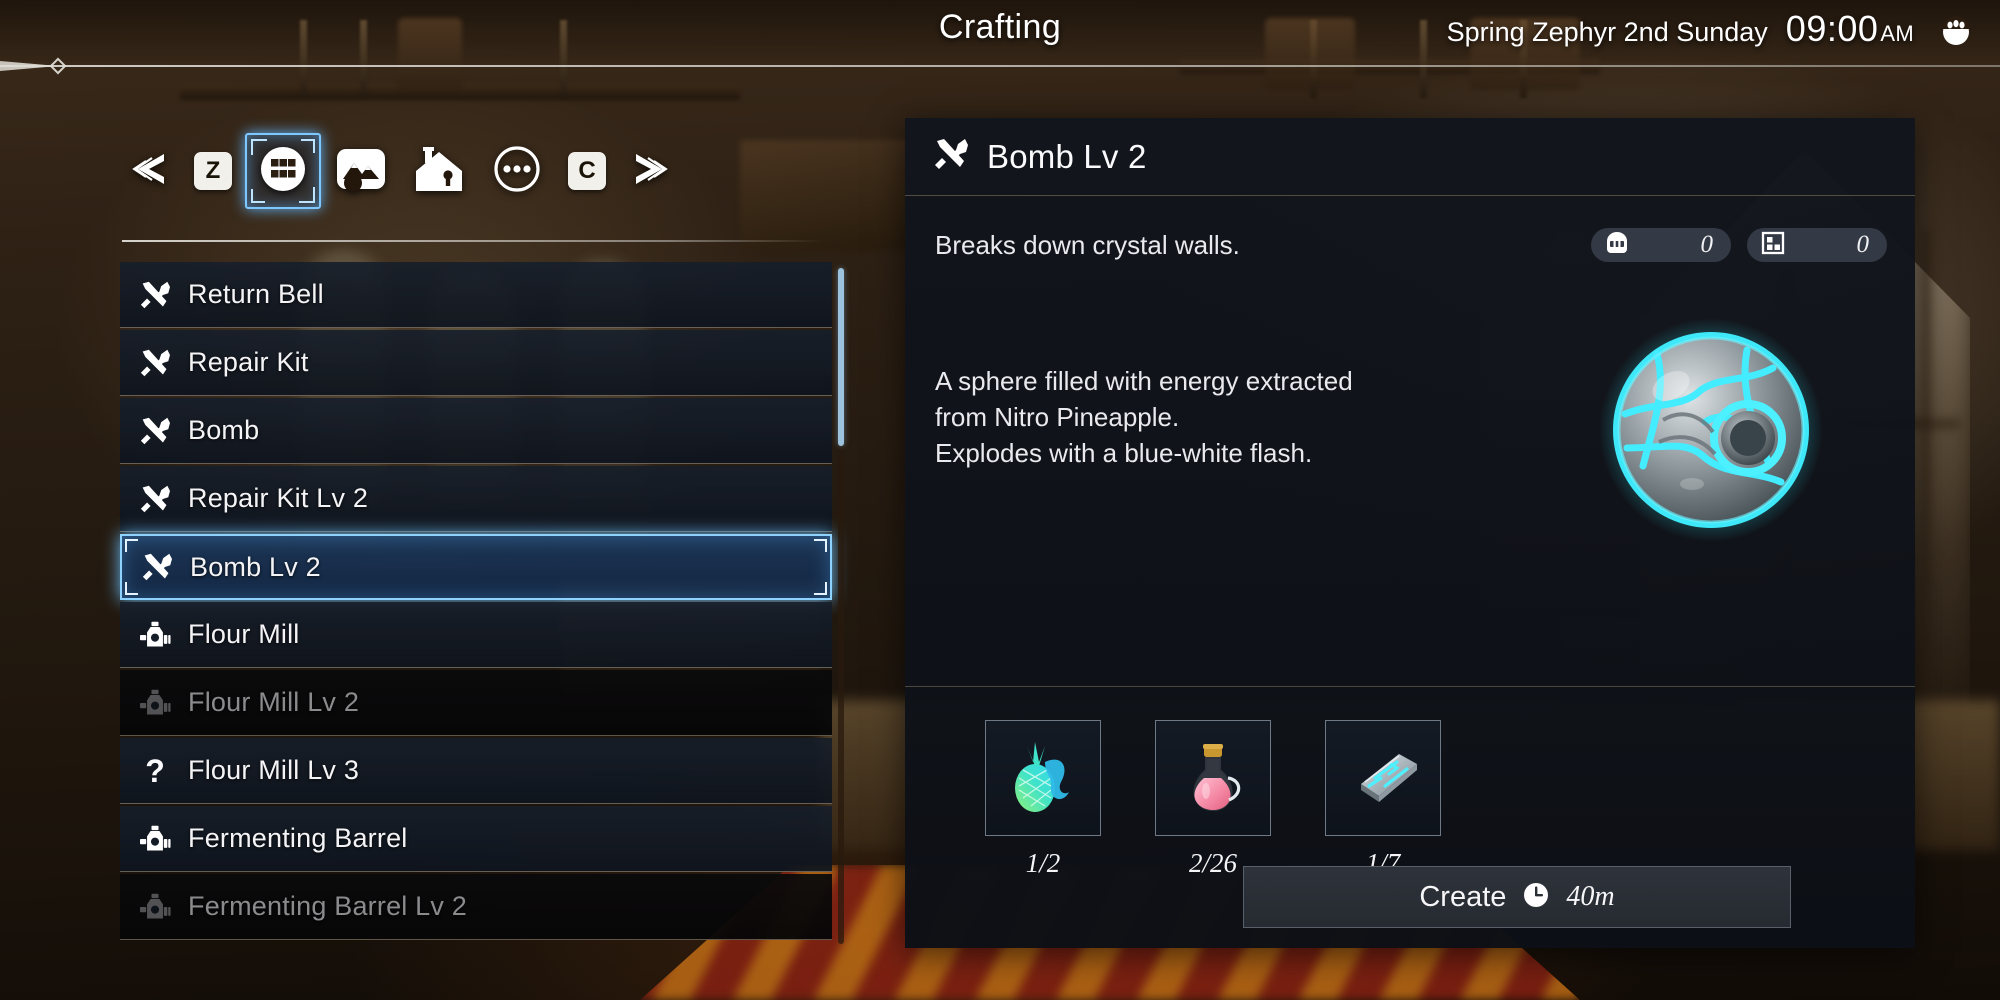 This screenshot has height=1000, width=2000. What do you see at coordinates (476, 295) in the screenshot?
I see `recipe-row: Return Bell` at bounding box center [476, 295].